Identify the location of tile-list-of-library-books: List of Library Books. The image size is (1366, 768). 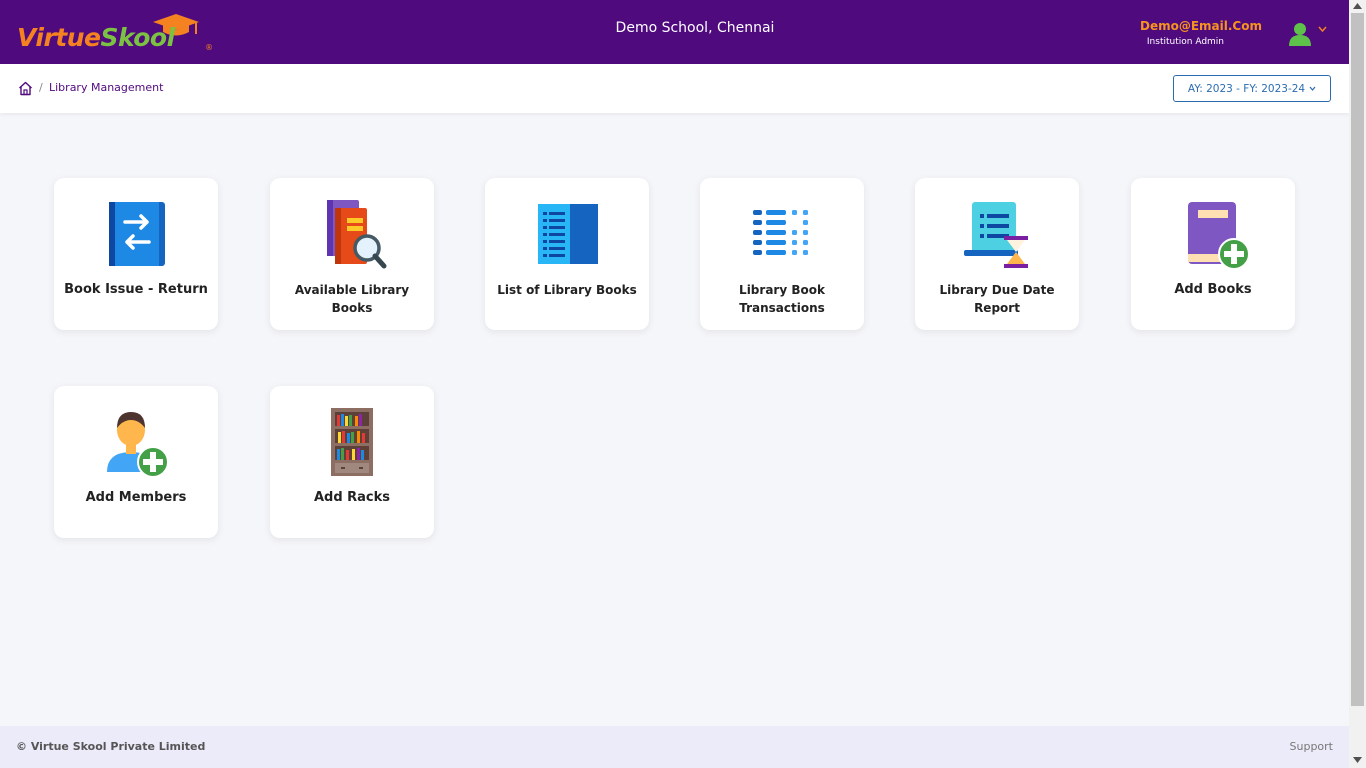
(567, 254).